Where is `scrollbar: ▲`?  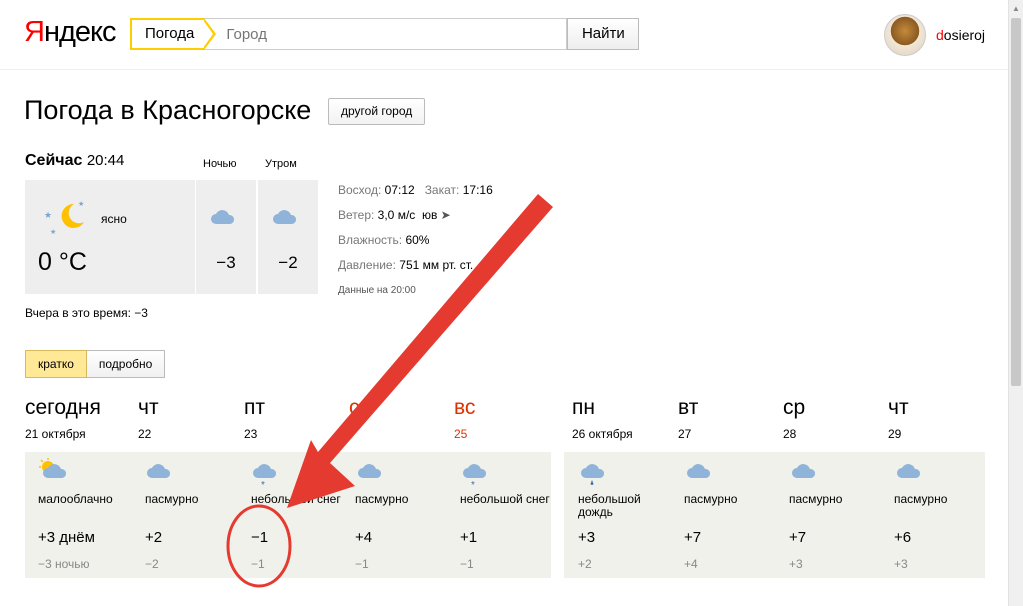 scrollbar: ▲ is located at coordinates (1015, 303).